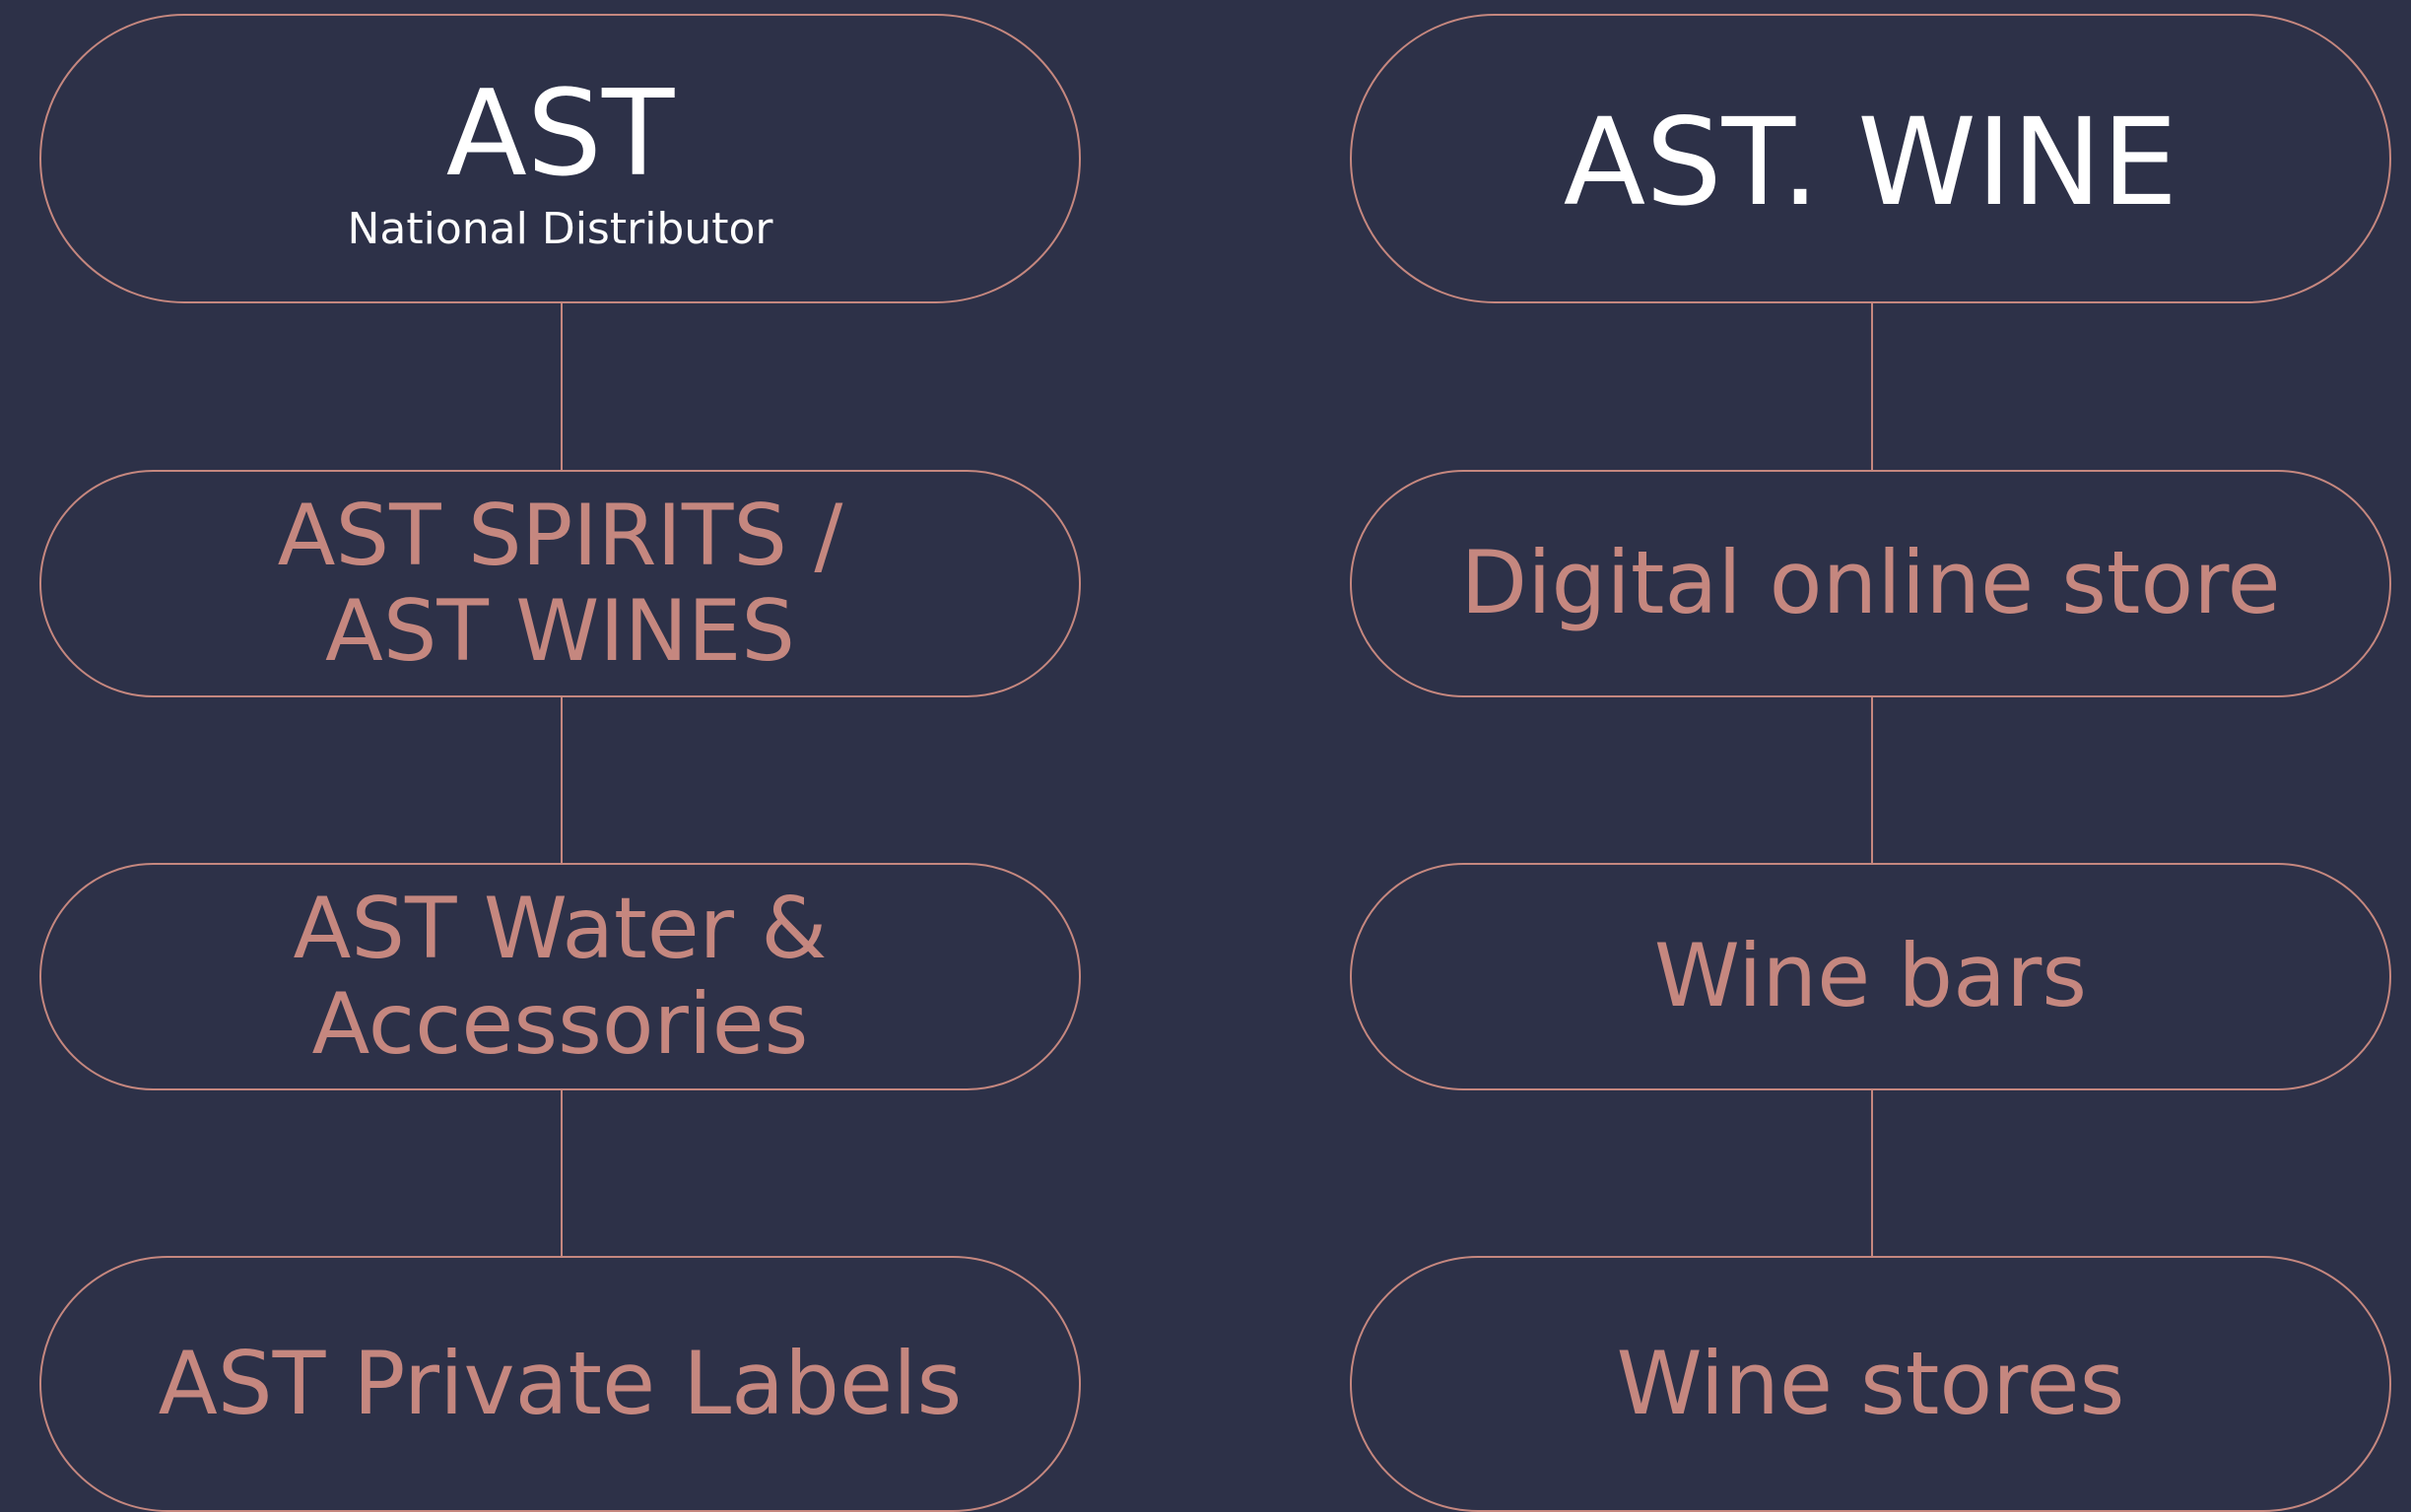 This screenshot has width=2411, height=1512. Describe the element at coordinates (560, 229) in the screenshot. I see `ast-subtitle: National Distributor` at that location.